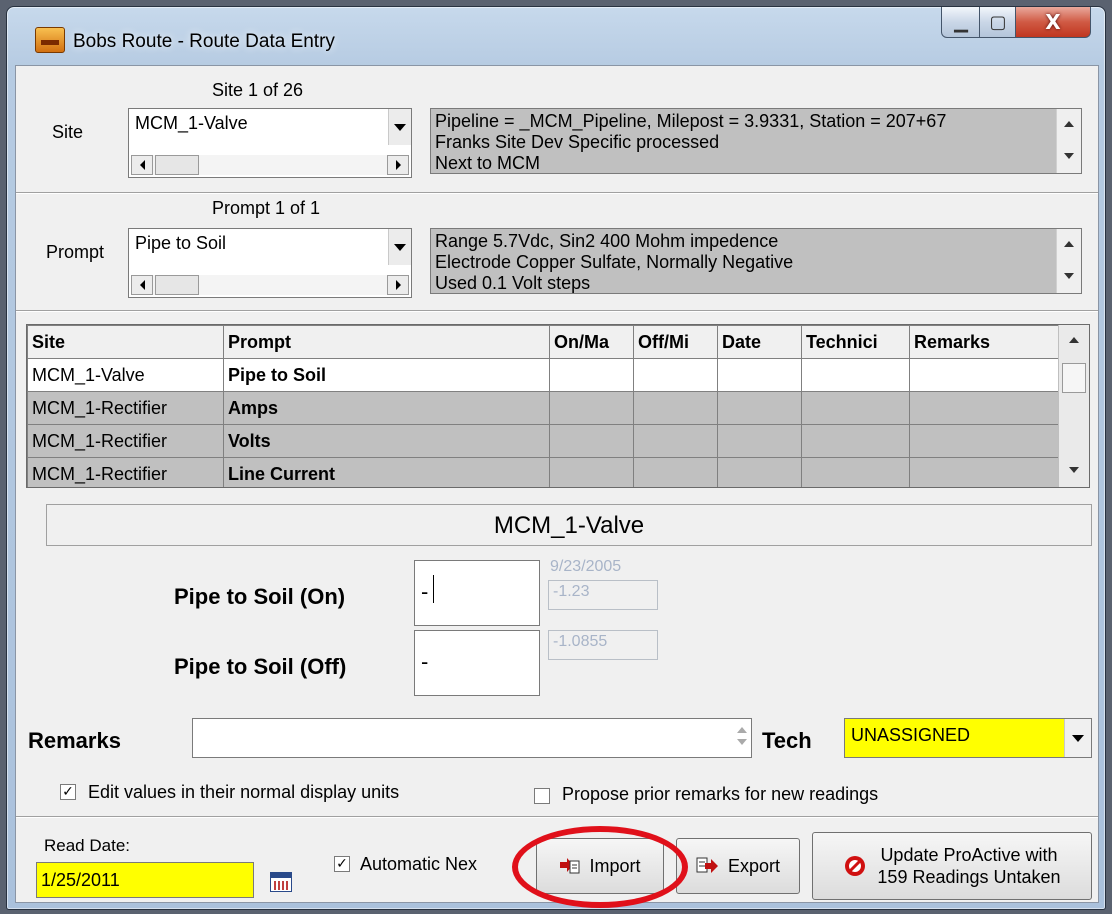  What do you see at coordinates (87, 845) in the screenshot?
I see `read-date-label: Read Date:` at bounding box center [87, 845].